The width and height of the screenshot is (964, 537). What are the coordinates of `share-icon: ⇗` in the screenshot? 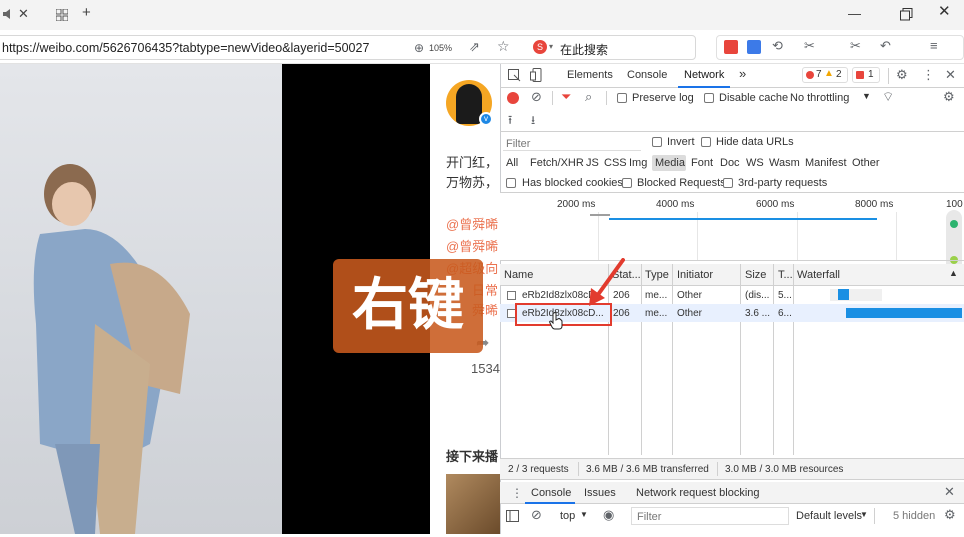 It's located at (474, 46).